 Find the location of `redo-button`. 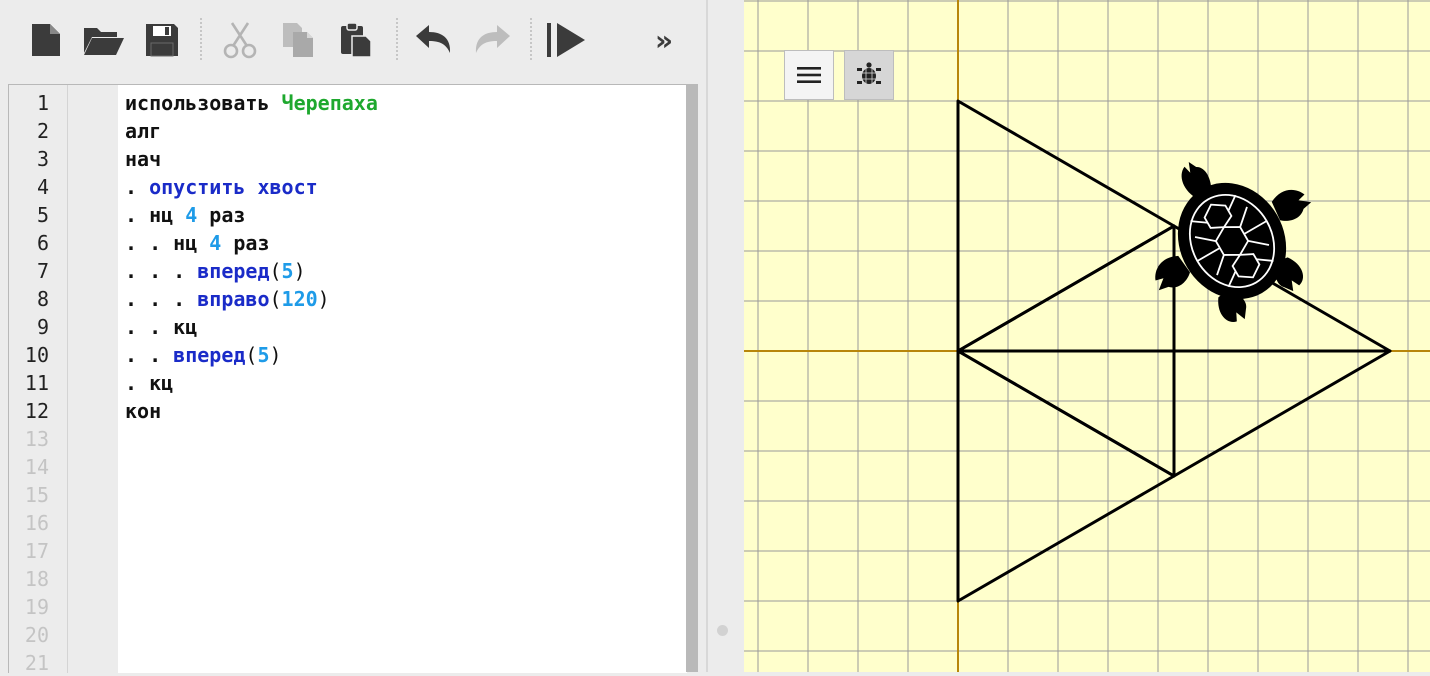

redo-button is located at coordinates (492, 40).